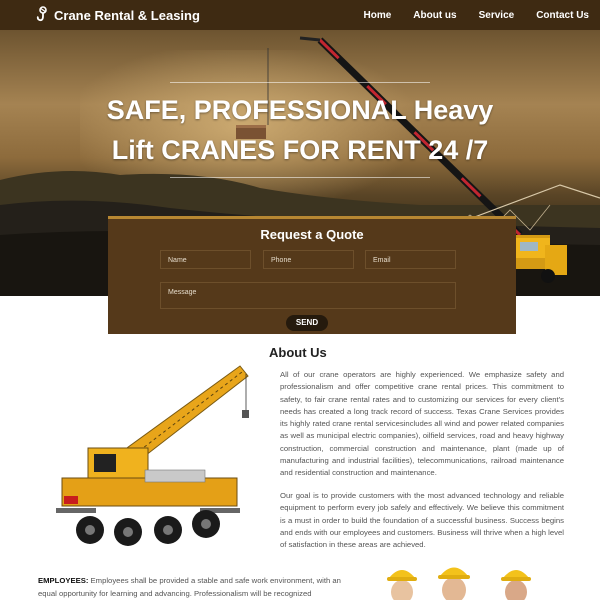 The width and height of the screenshot is (600, 600). Describe the element at coordinates (459, 583) in the screenshot. I see `workers-image` at that location.